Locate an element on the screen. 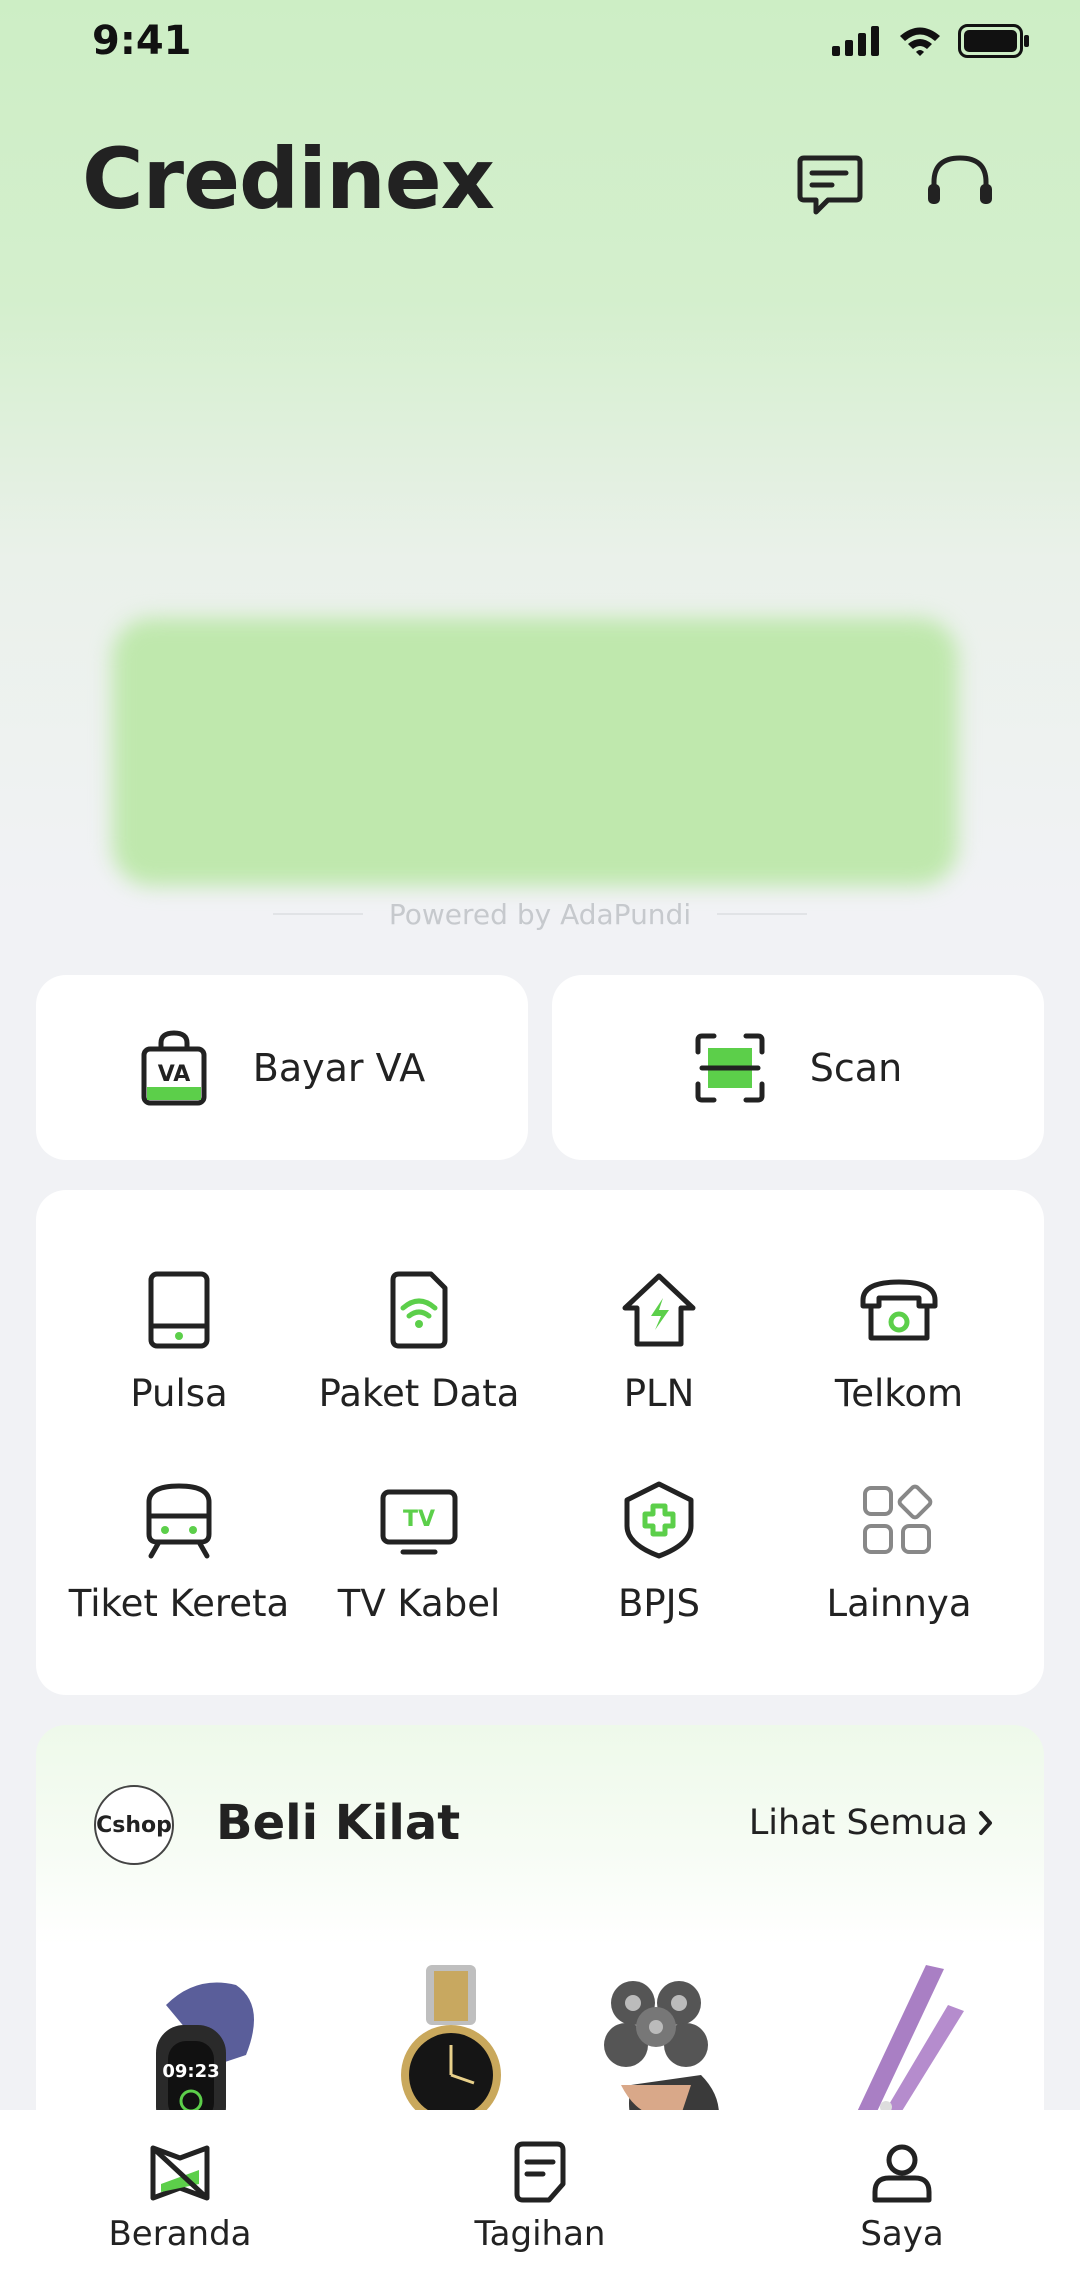 The width and height of the screenshot is (1080, 2280). app-header: Credinex is located at coordinates (540, 175).